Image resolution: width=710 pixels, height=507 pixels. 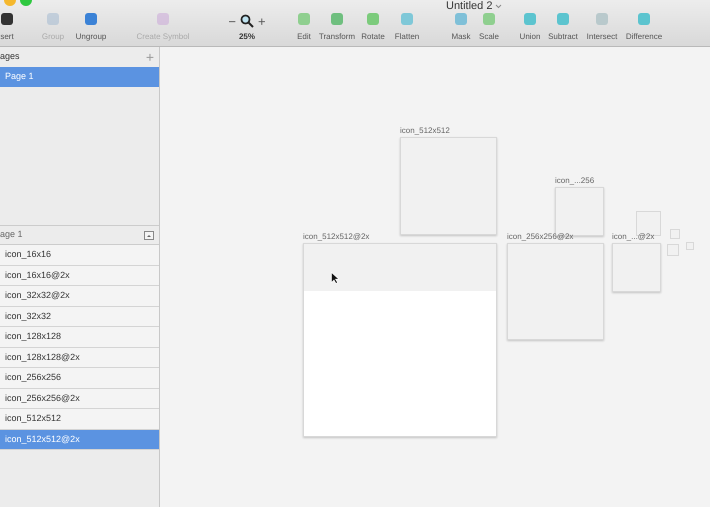 What do you see at coordinates (79, 337) in the screenshot?
I see `layer-item: icon_128x128` at bounding box center [79, 337].